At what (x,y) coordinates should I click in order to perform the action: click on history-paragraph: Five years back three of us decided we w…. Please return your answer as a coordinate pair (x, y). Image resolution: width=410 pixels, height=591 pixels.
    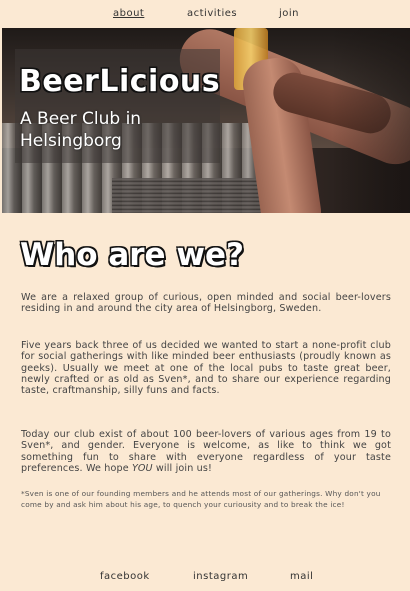
    Looking at the image, I should click on (206, 368).